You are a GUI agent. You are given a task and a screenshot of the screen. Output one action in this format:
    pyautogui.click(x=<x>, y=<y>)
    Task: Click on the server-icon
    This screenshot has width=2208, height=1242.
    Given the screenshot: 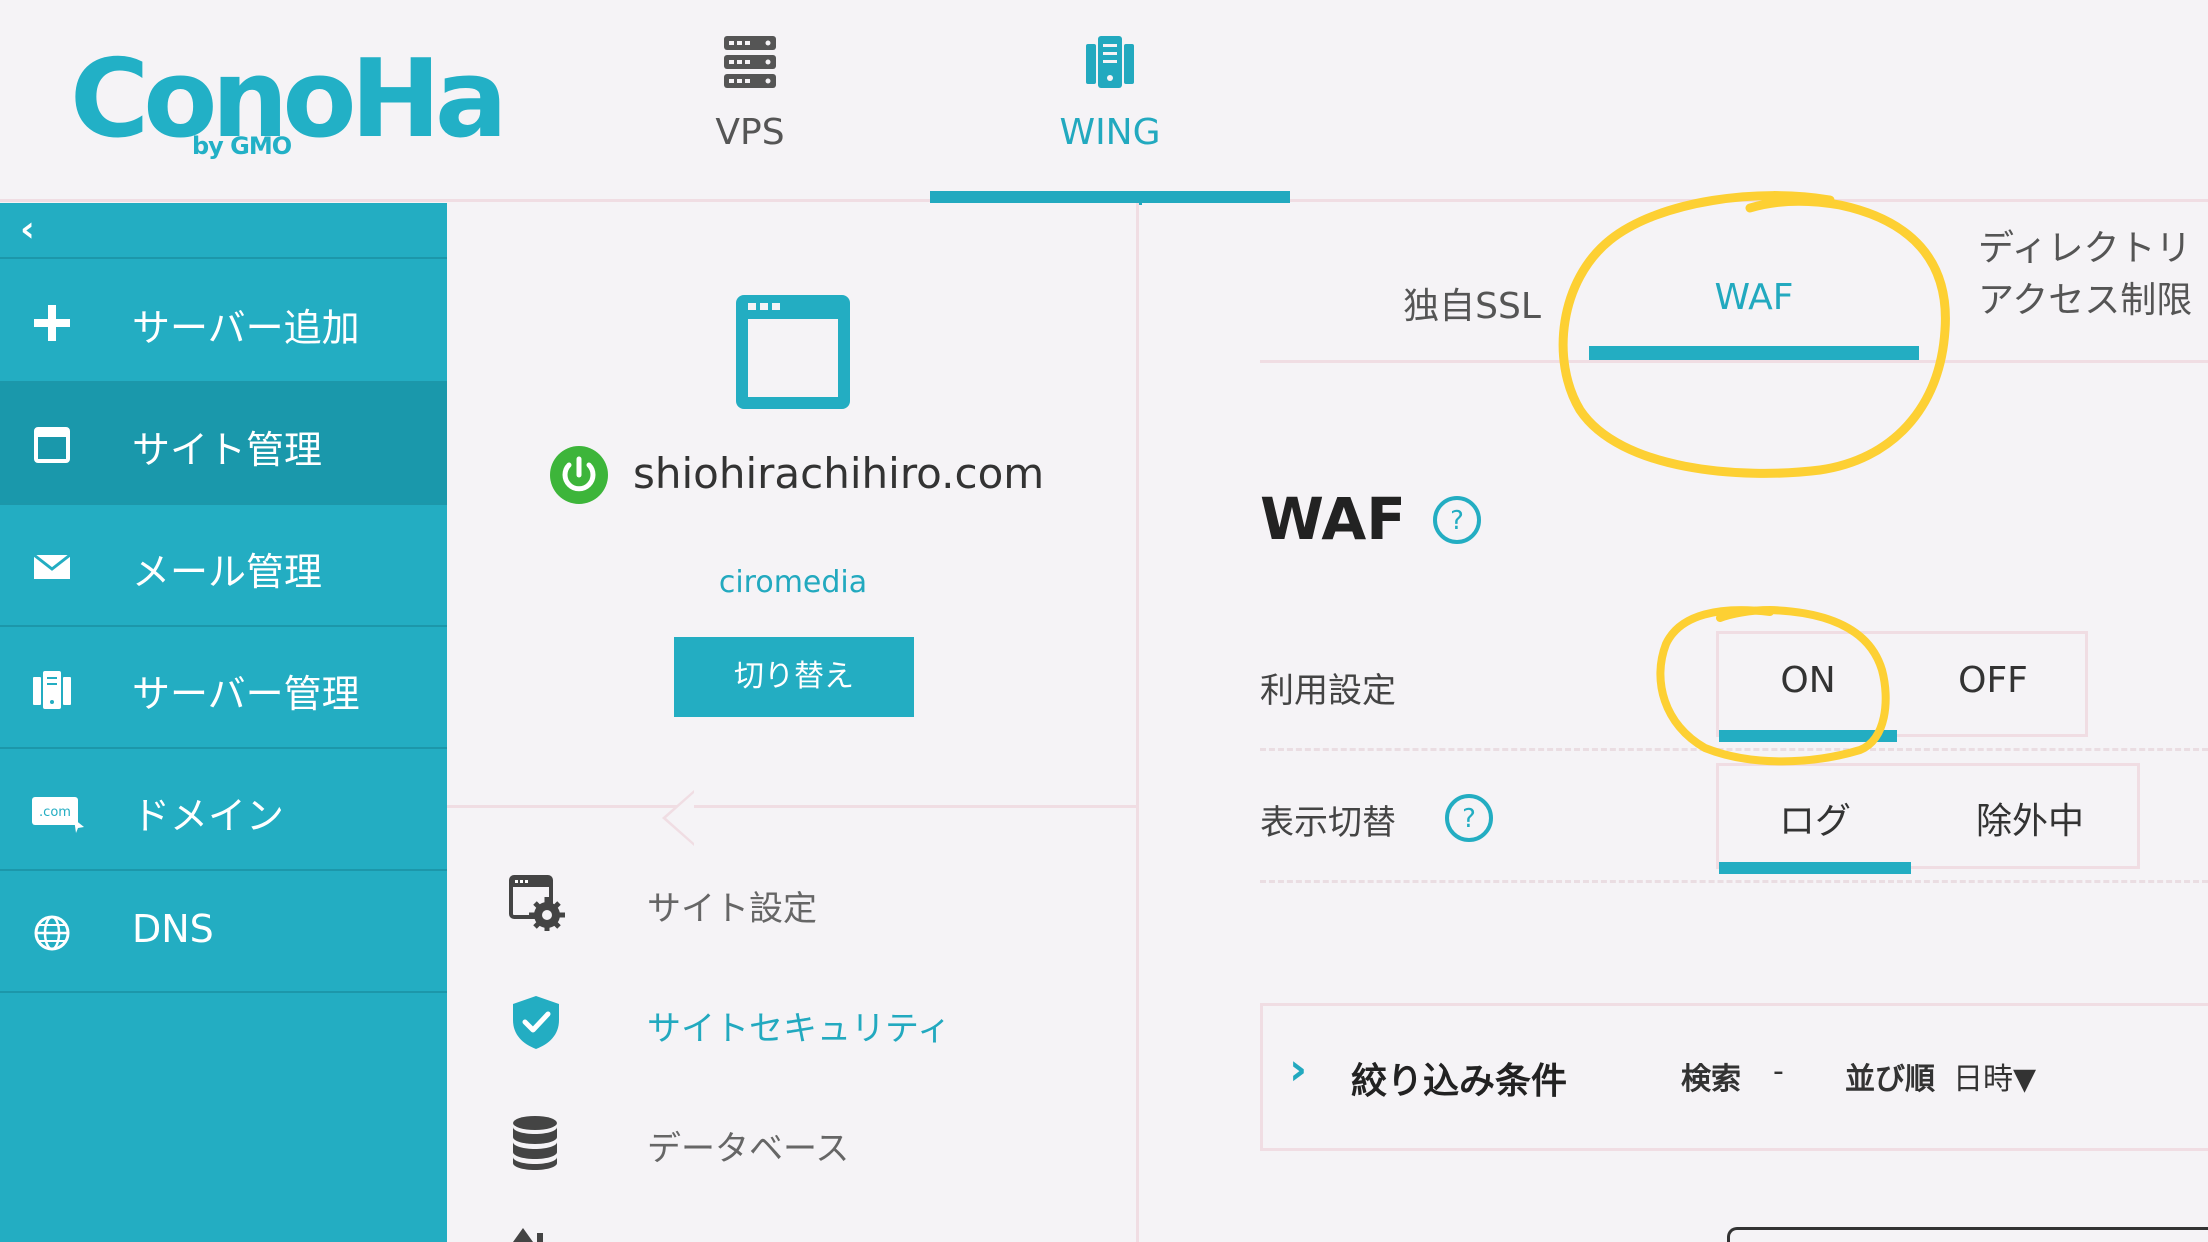 What is the action you would take?
    pyautogui.click(x=52, y=690)
    